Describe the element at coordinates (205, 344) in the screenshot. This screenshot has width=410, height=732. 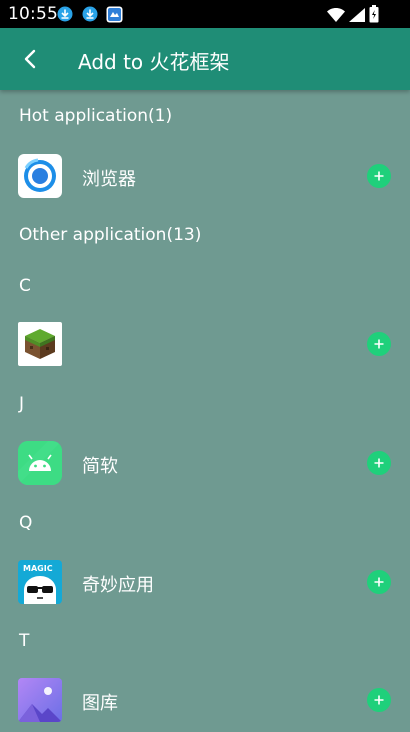
I see `list-item-minecraft` at that location.